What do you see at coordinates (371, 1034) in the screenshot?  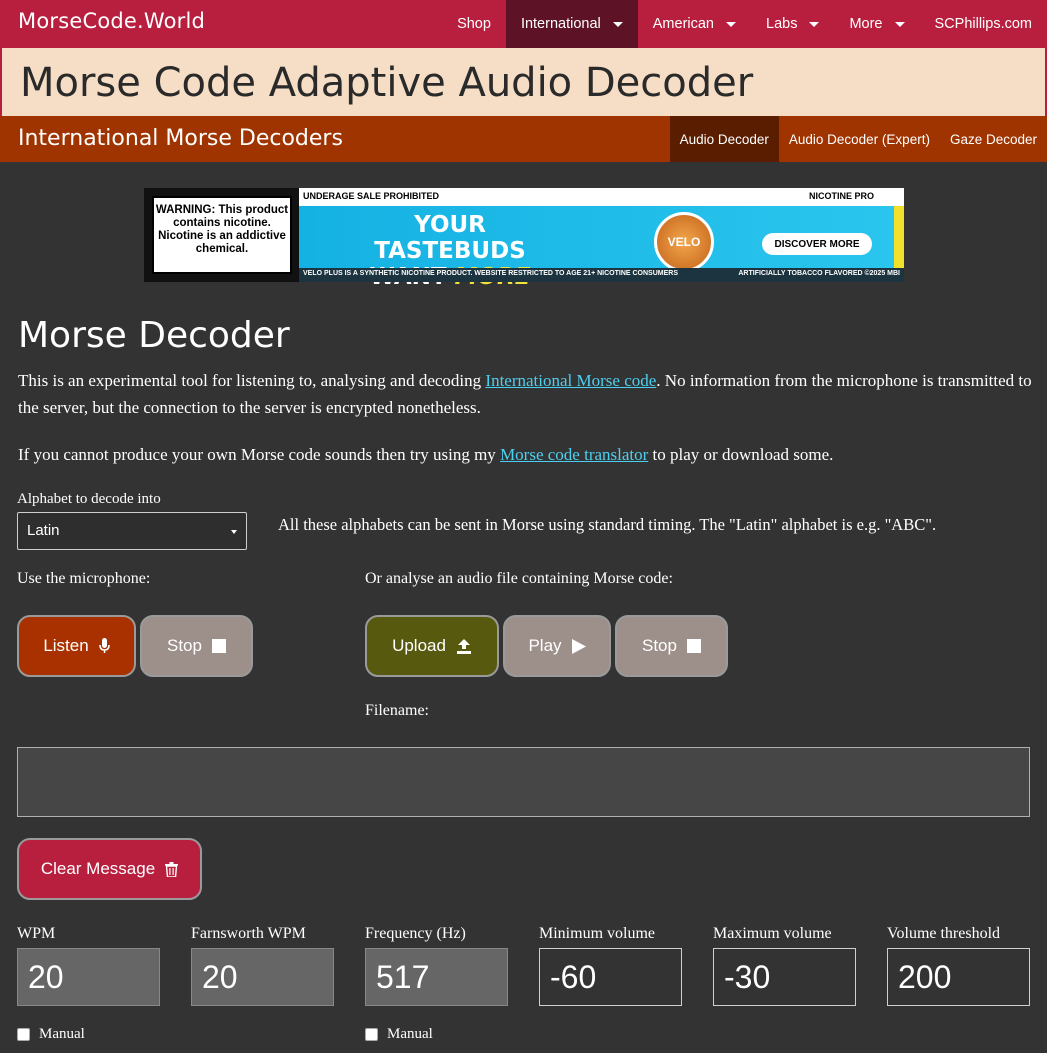 I see `frequency-manual-checkbox` at bounding box center [371, 1034].